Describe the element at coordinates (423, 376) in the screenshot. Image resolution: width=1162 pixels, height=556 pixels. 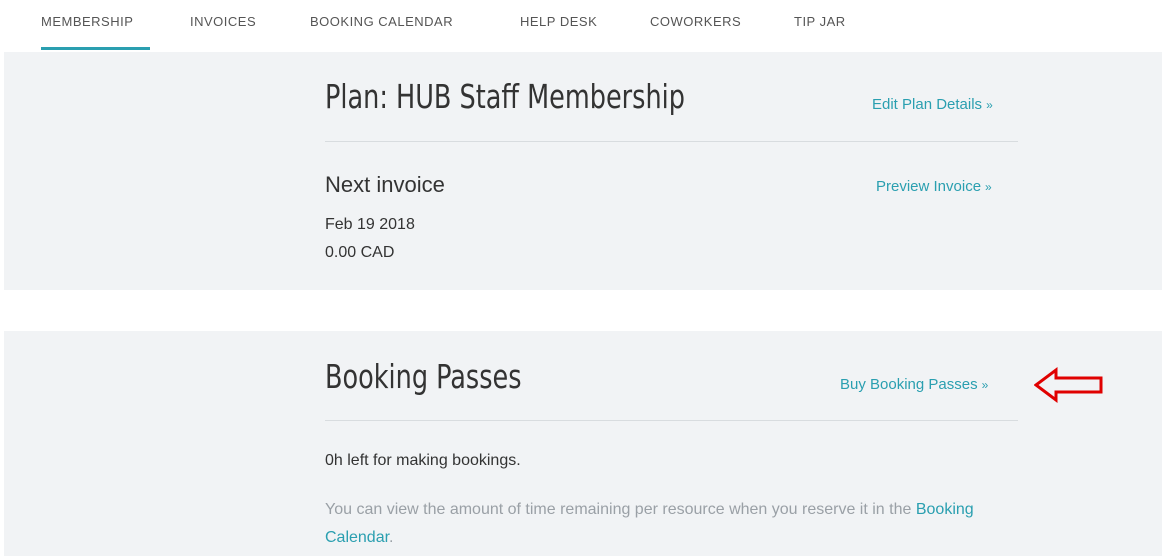
I see `booking-passes-title: Booking Passes` at that location.